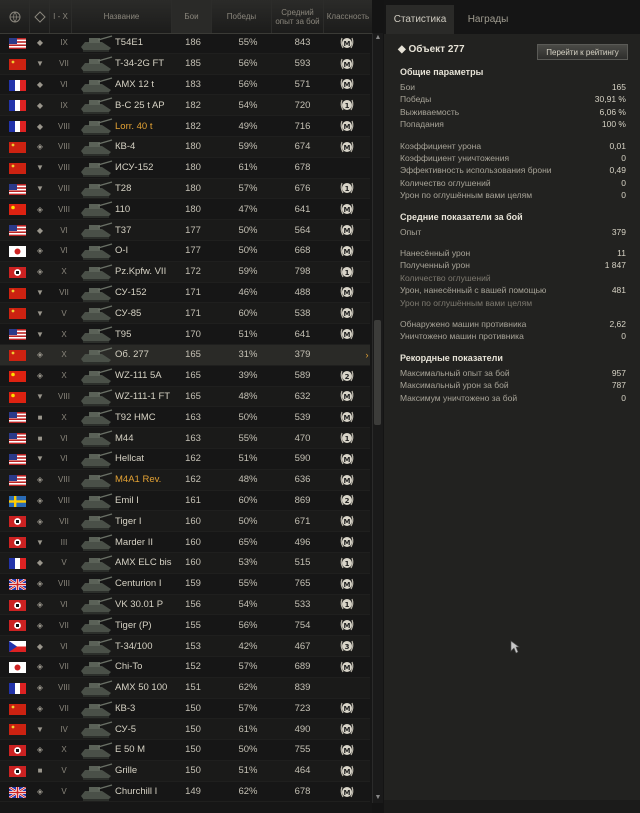 The height and width of the screenshot is (813, 640). I want to click on table-row: ▼ X T95 170 51% 641 M, so click(185, 334).